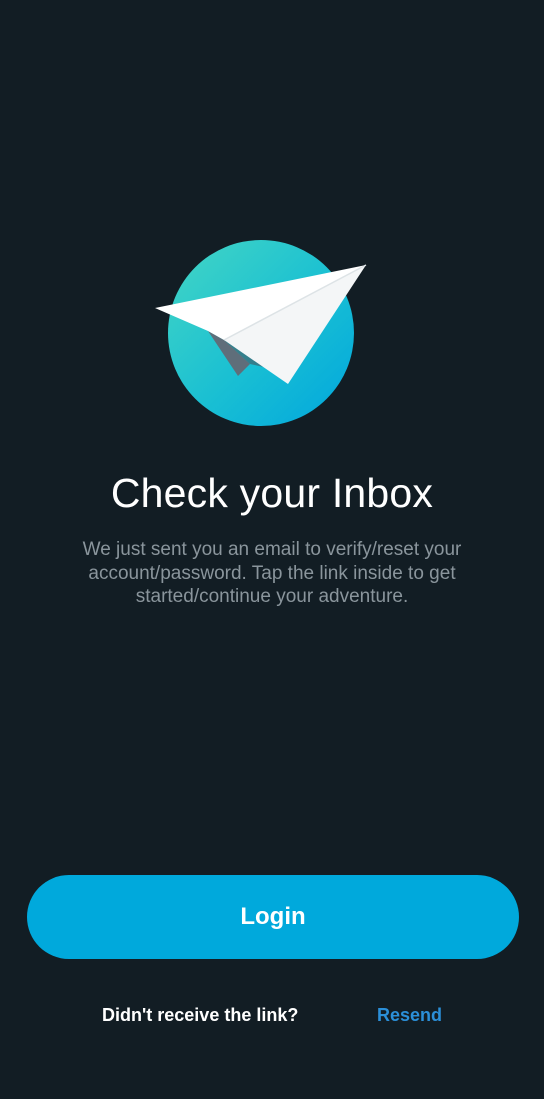 The height and width of the screenshot is (1099, 544). Describe the element at coordinates (409, 1015) in the screenshot. I see `resend-link: Resend` at that location.